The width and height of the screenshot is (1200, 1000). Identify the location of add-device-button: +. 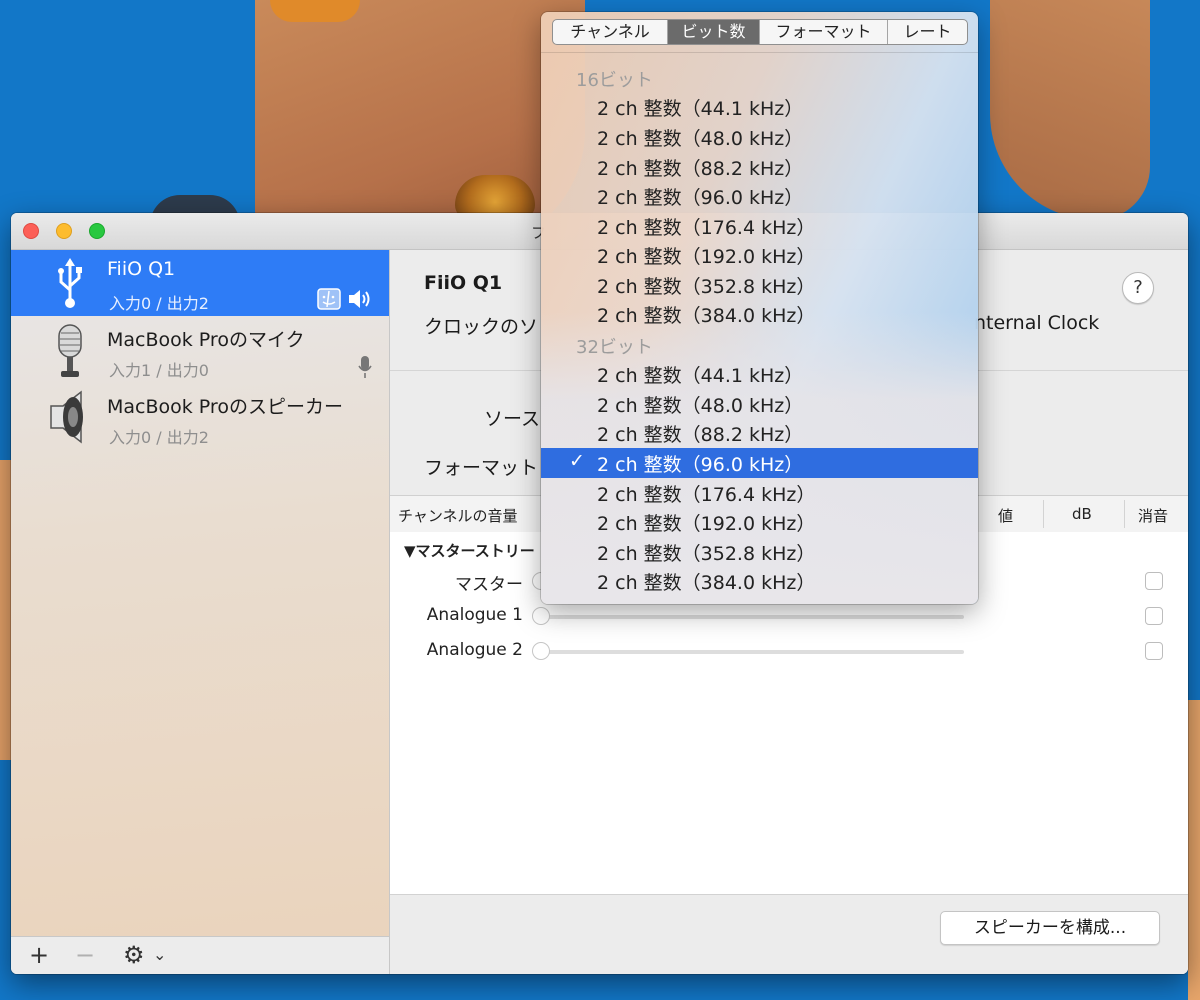
(39, 955).